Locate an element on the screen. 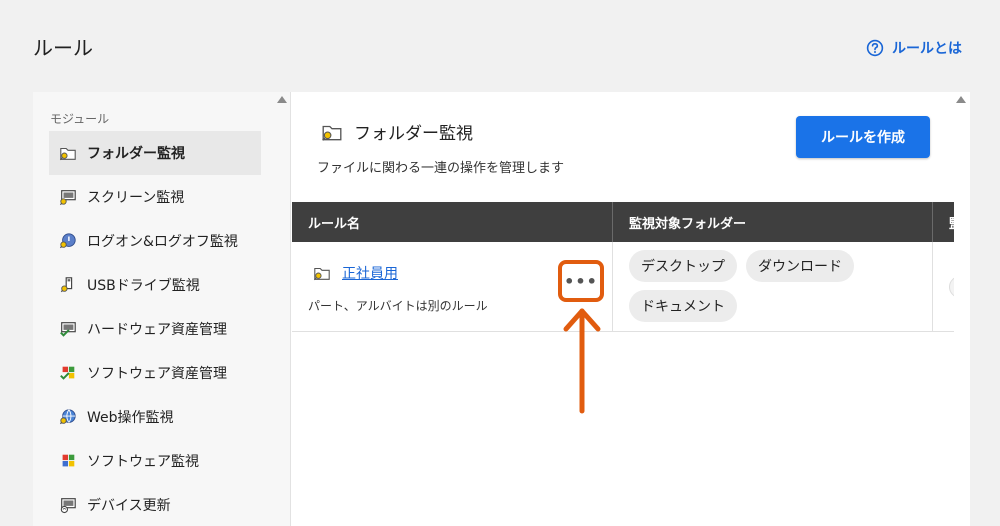  folder-chip: ダウンロード is located at coordinates (800, 266).